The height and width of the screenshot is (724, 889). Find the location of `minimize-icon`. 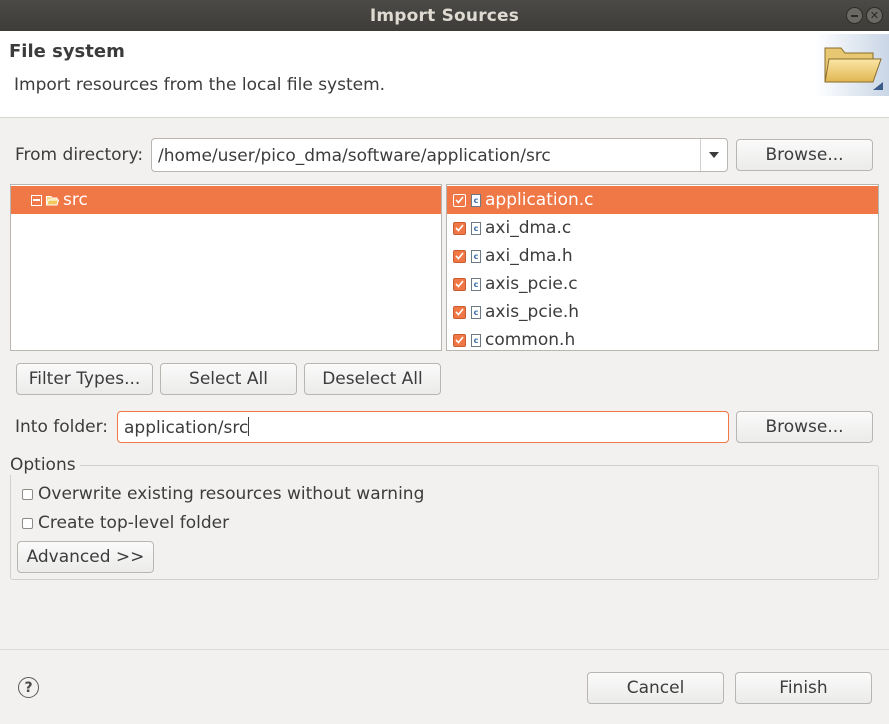

minimize-icon is located at coordinates (854, 15).